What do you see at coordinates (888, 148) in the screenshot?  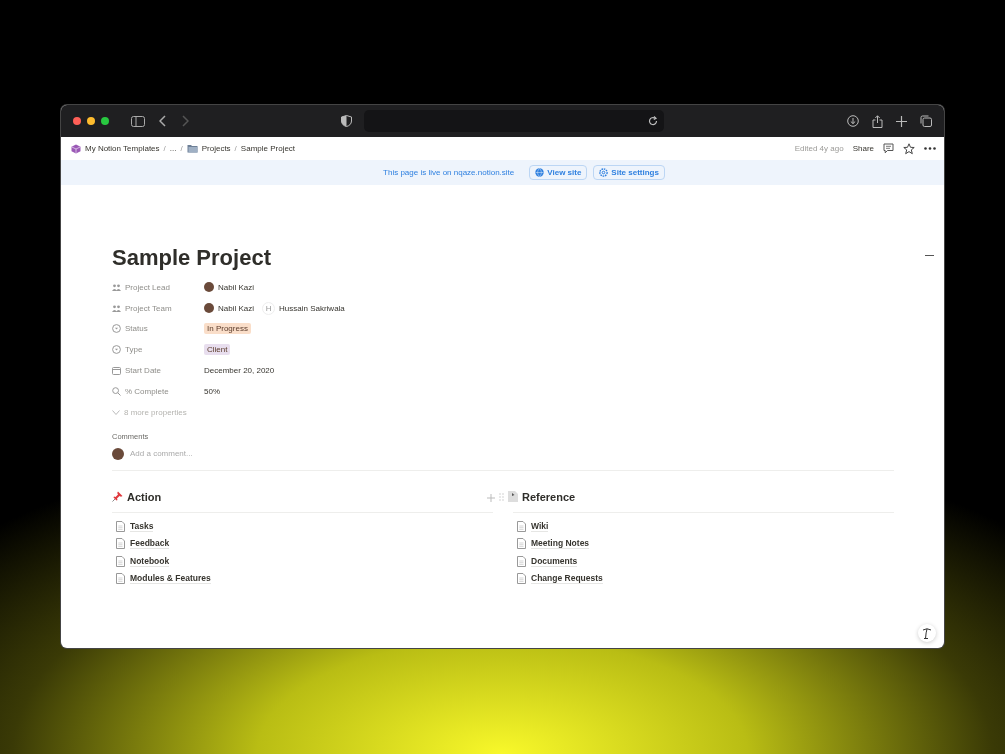 I see `comment-icon` at bounding box center [888, 148].